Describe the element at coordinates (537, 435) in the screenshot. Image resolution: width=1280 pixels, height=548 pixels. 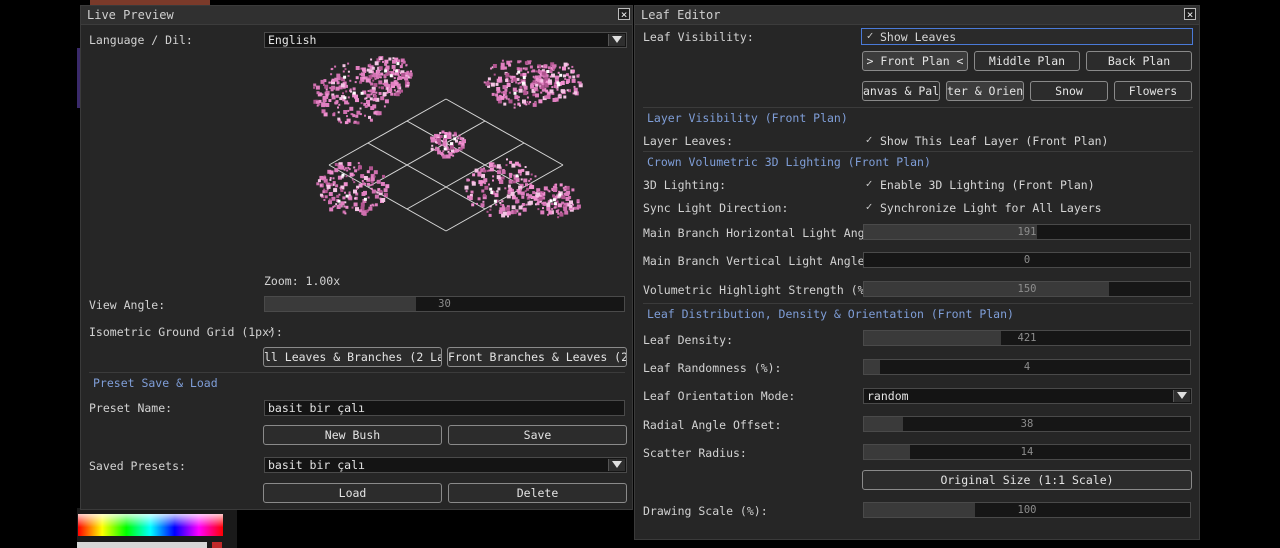
I see `save-button: Save` at that location.